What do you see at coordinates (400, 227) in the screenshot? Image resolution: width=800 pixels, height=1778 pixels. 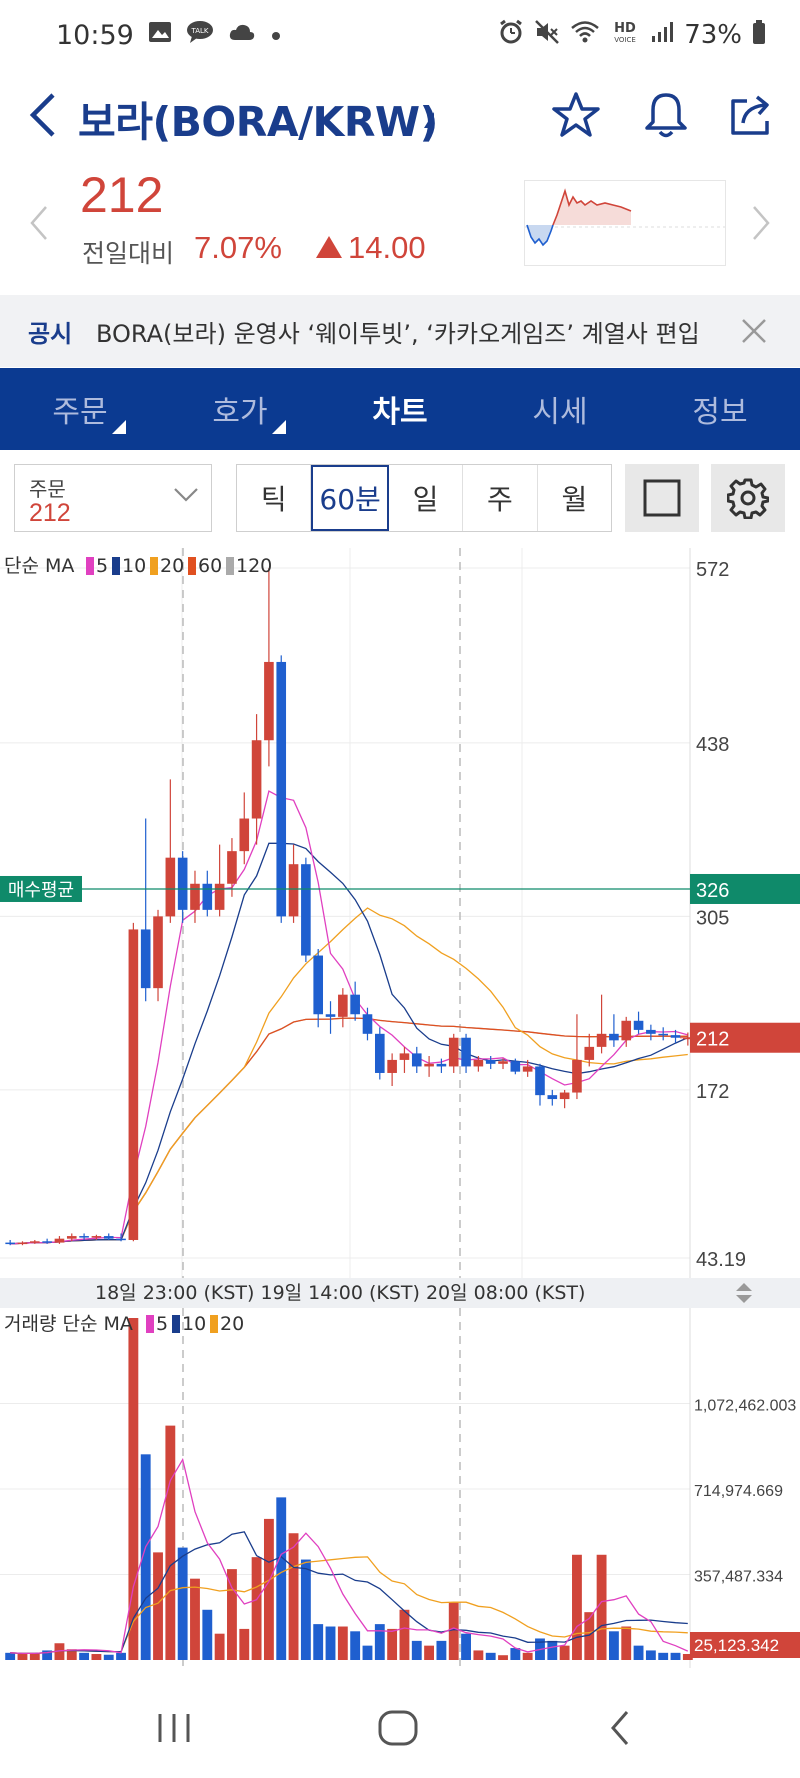 I see `price-summary: 212 전일대비 7.07% 14.00` at bounding box center [400, 227].